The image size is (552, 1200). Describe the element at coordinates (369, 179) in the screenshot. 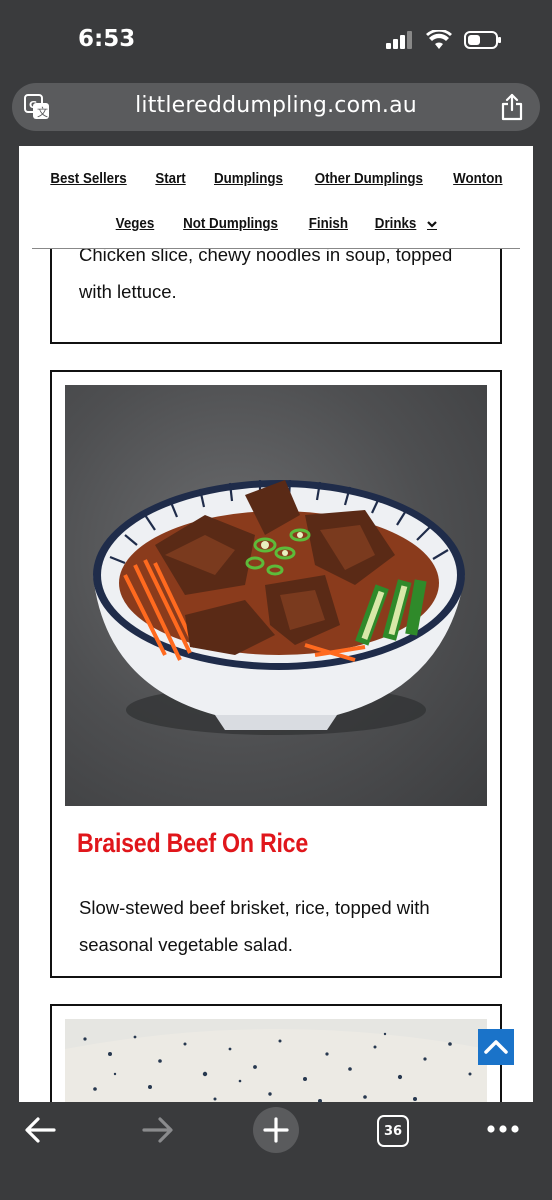

I see `nav-link-other-dumplings: Other Dumplings` at that location.